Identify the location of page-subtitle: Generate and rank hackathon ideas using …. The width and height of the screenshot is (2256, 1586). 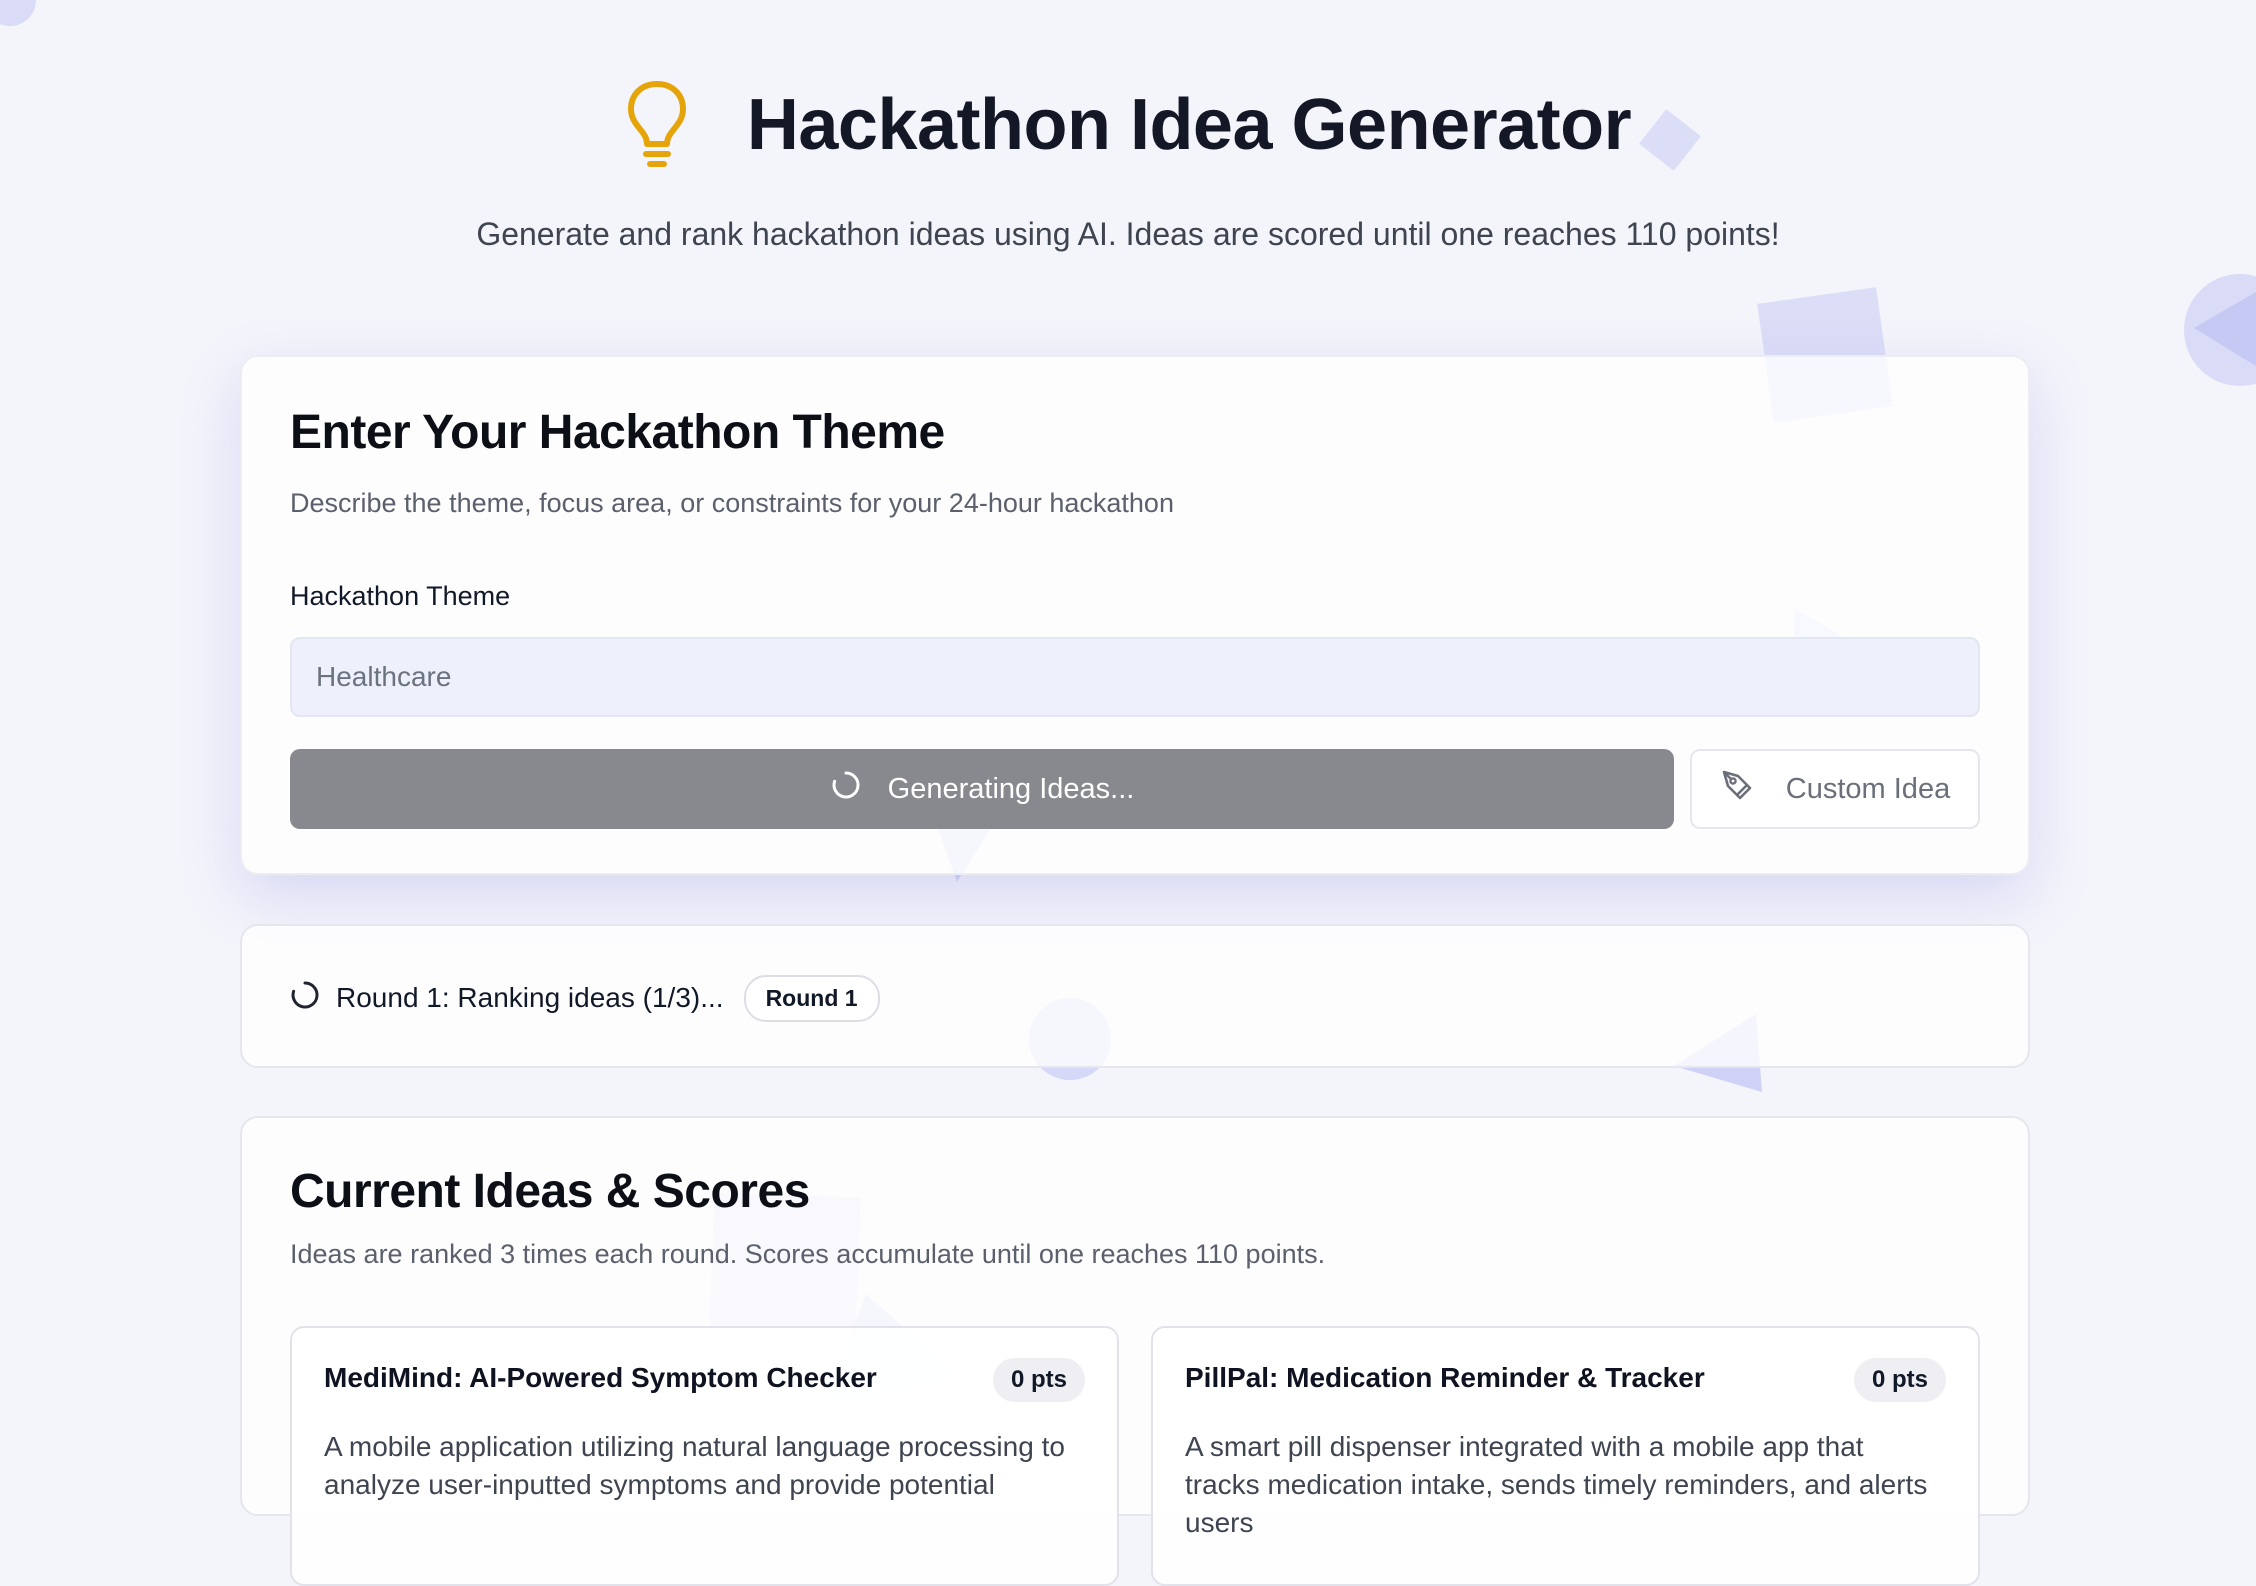
(1128, 234).